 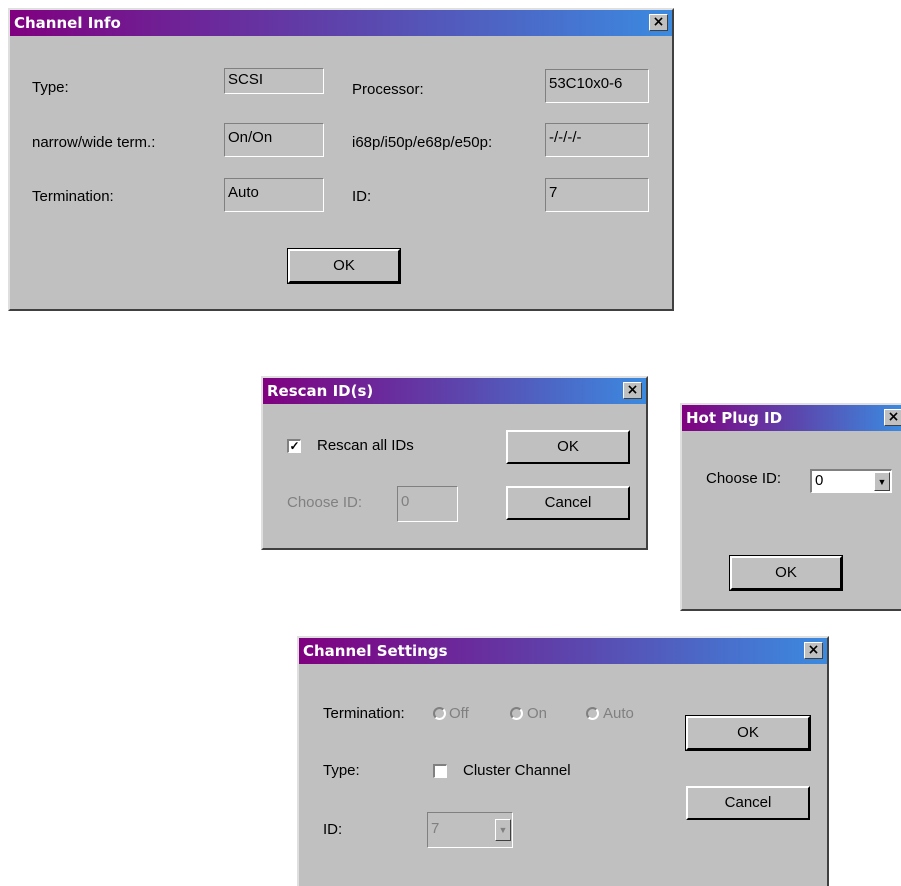 I want to click on channel-settings-titlebar: Channel Settings, so click(x=563, y=651).